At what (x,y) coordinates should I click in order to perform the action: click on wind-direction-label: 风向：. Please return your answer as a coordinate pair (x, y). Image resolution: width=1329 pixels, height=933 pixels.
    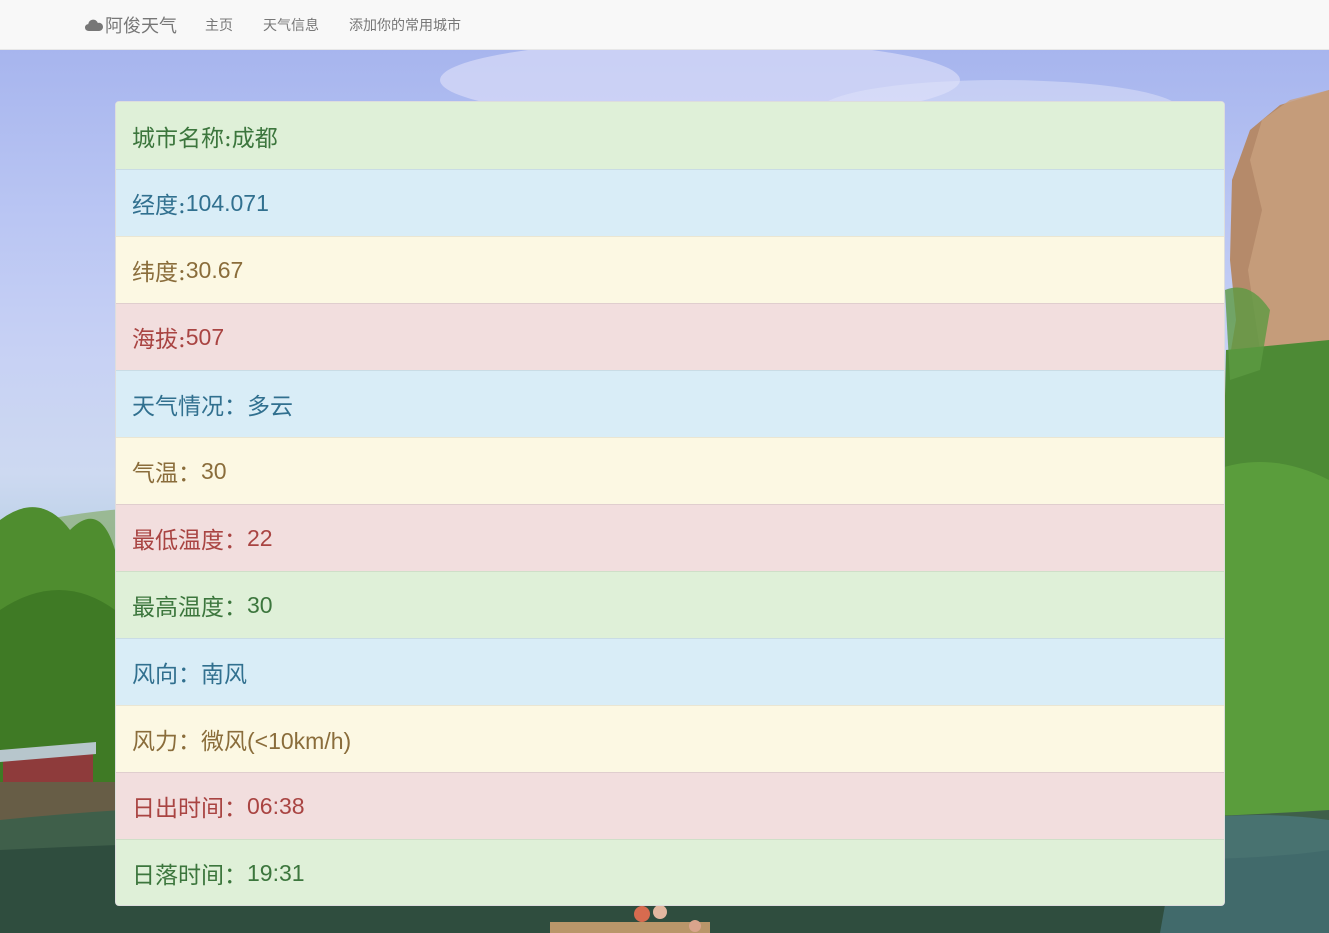
    Looking at the image, I should click on (166, 675).